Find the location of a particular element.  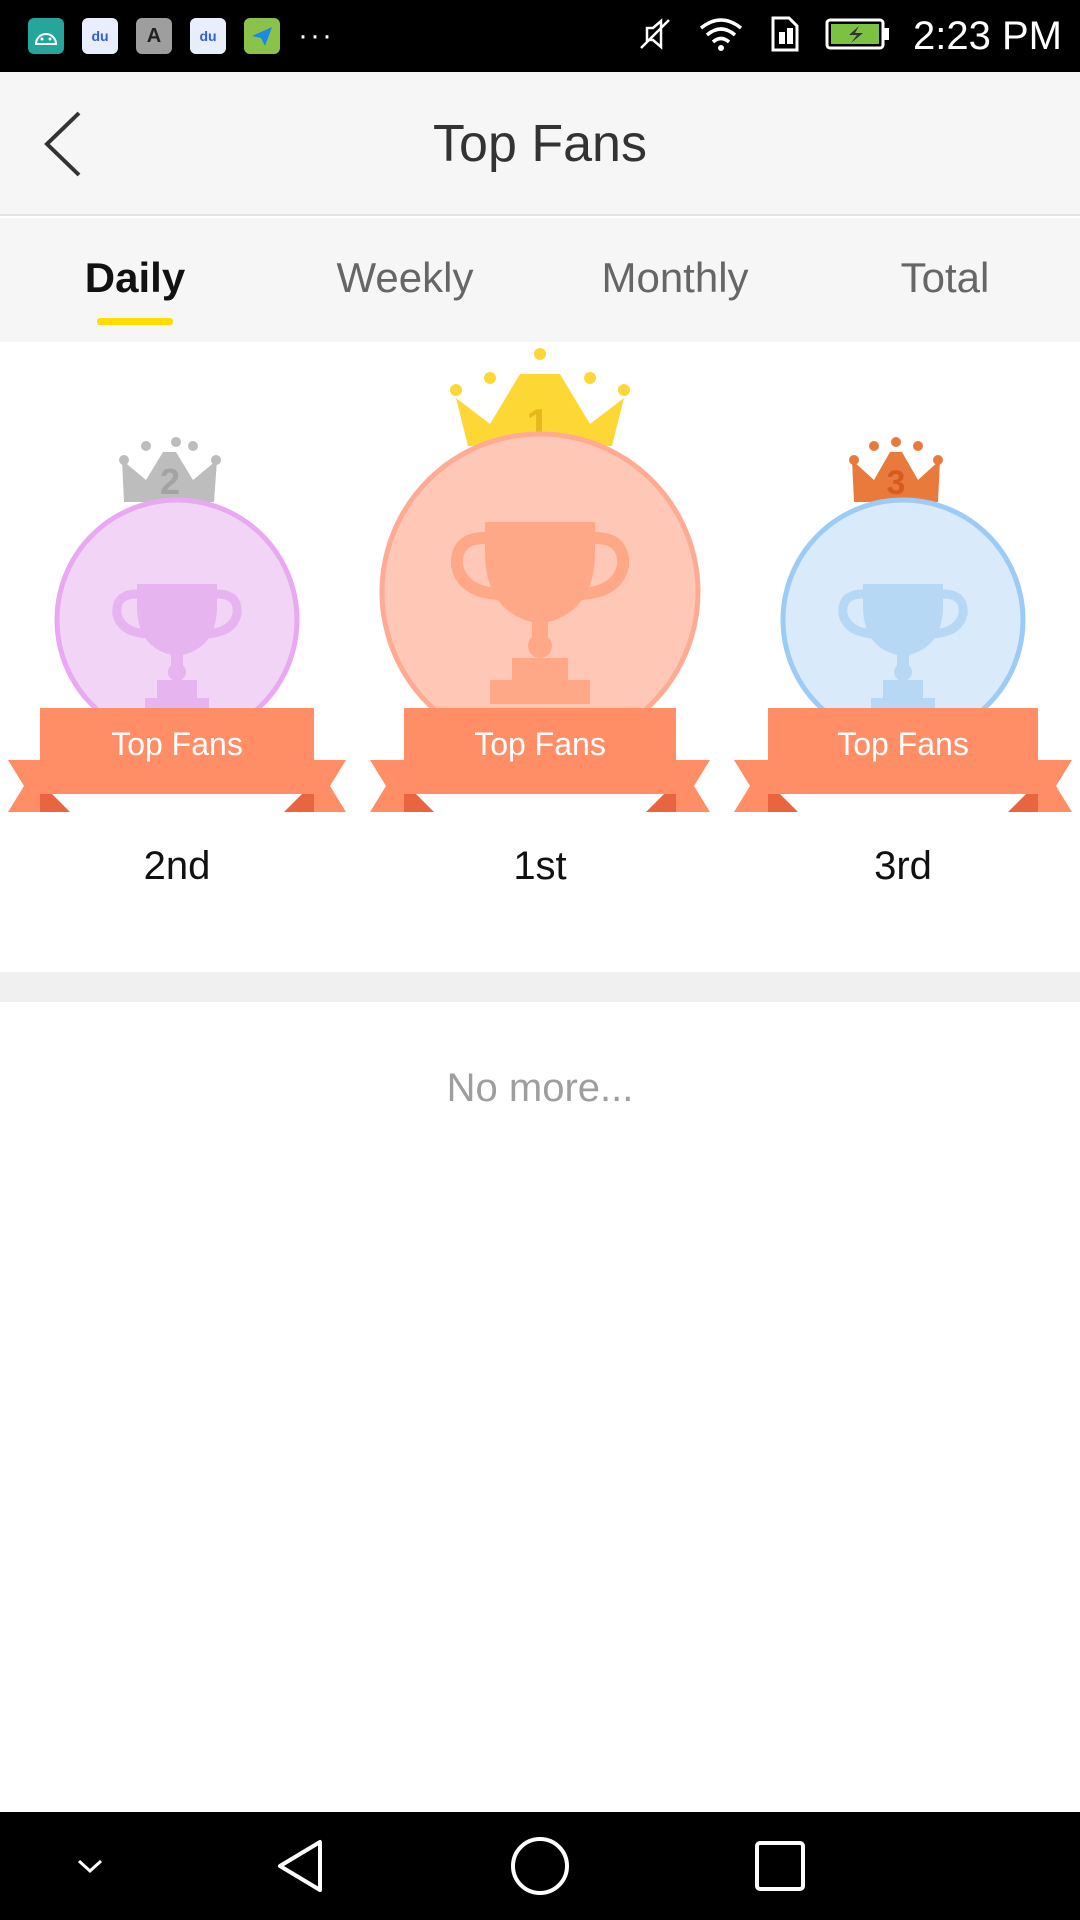

system-nav-bar is located at coordinates (540, 1866).